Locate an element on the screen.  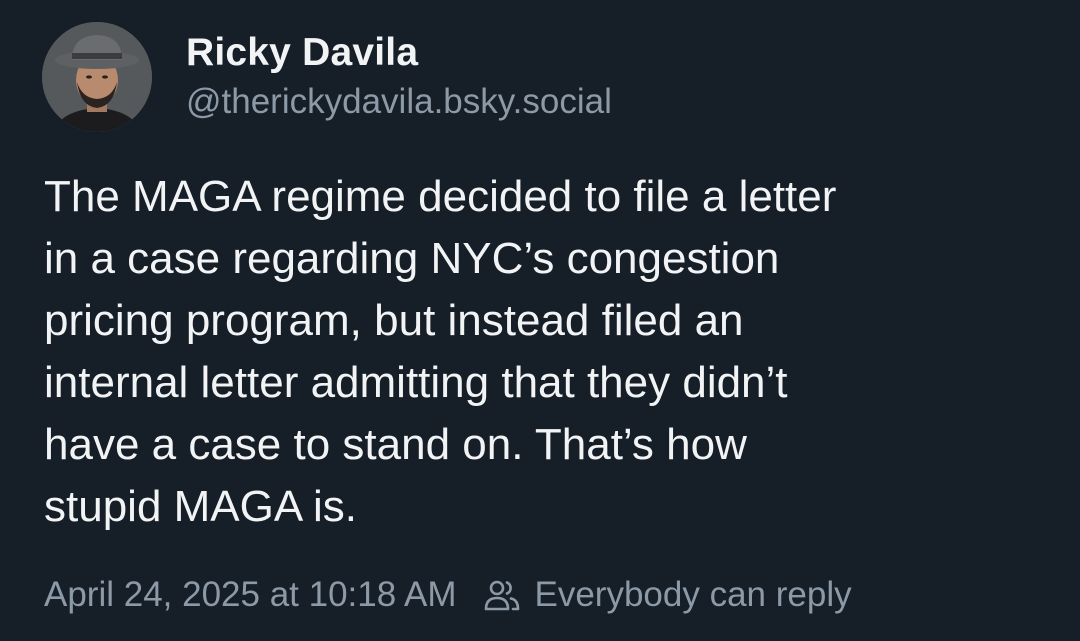
reply-setting-label: Everybody can reply is located at coordinates (693, 594).